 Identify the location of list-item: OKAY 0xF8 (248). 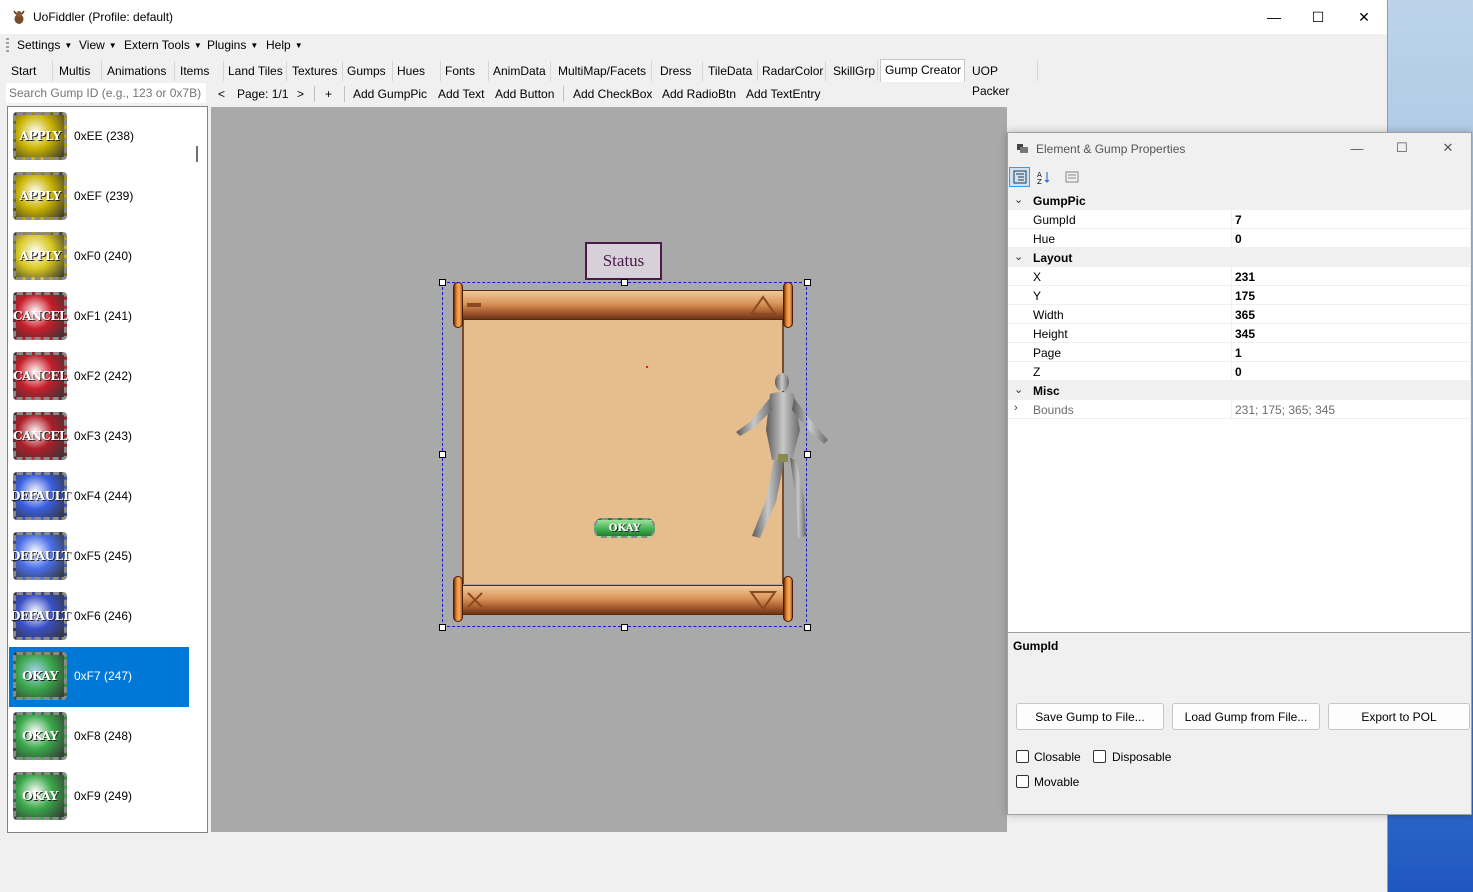
(99, 737).